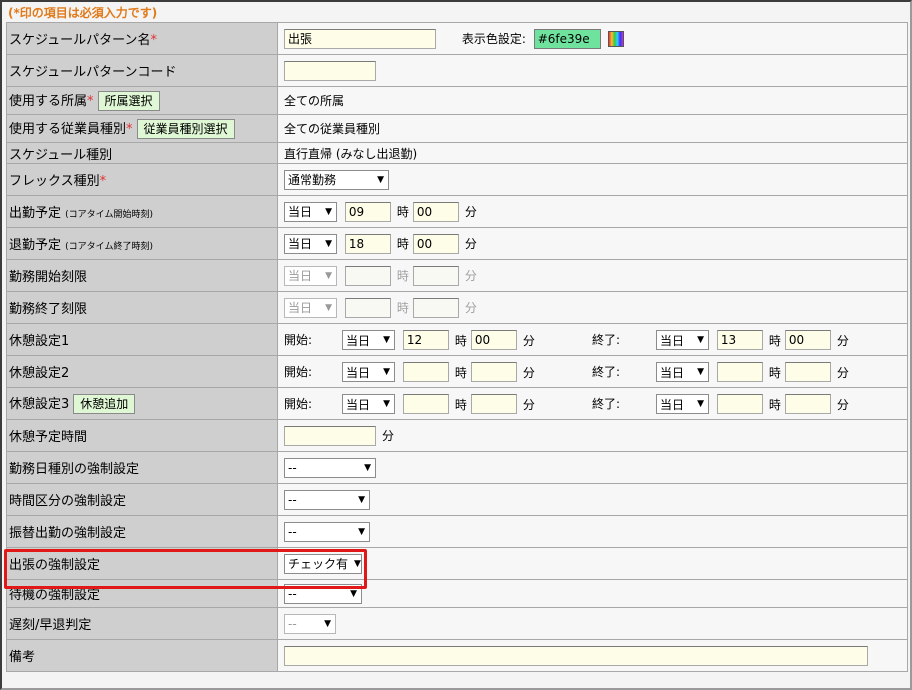 The image size is (912, 690). I want to click on work-start-limit-hour-input, so click(367, 275).